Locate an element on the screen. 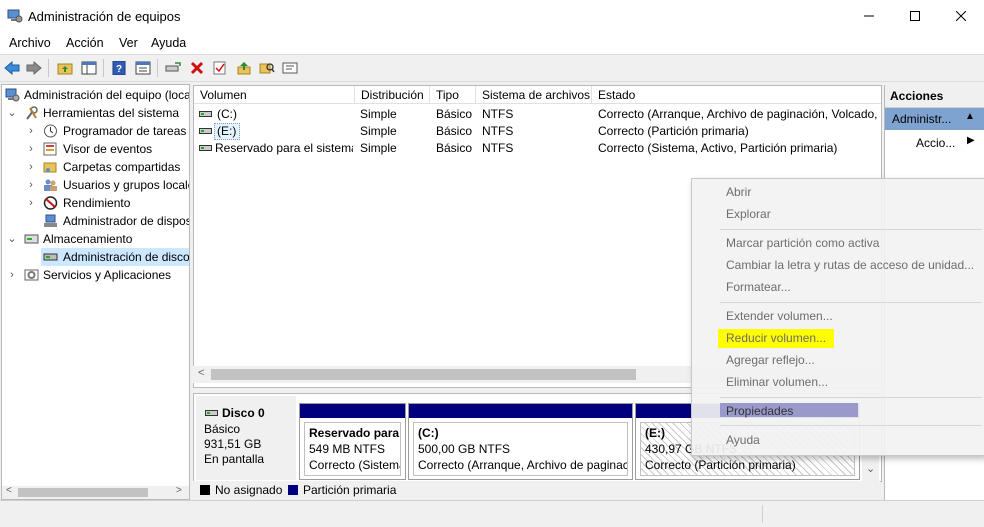 The width and height of the screenshot is (984, 527). options-panel-icon is located at coordinates (290, 68).